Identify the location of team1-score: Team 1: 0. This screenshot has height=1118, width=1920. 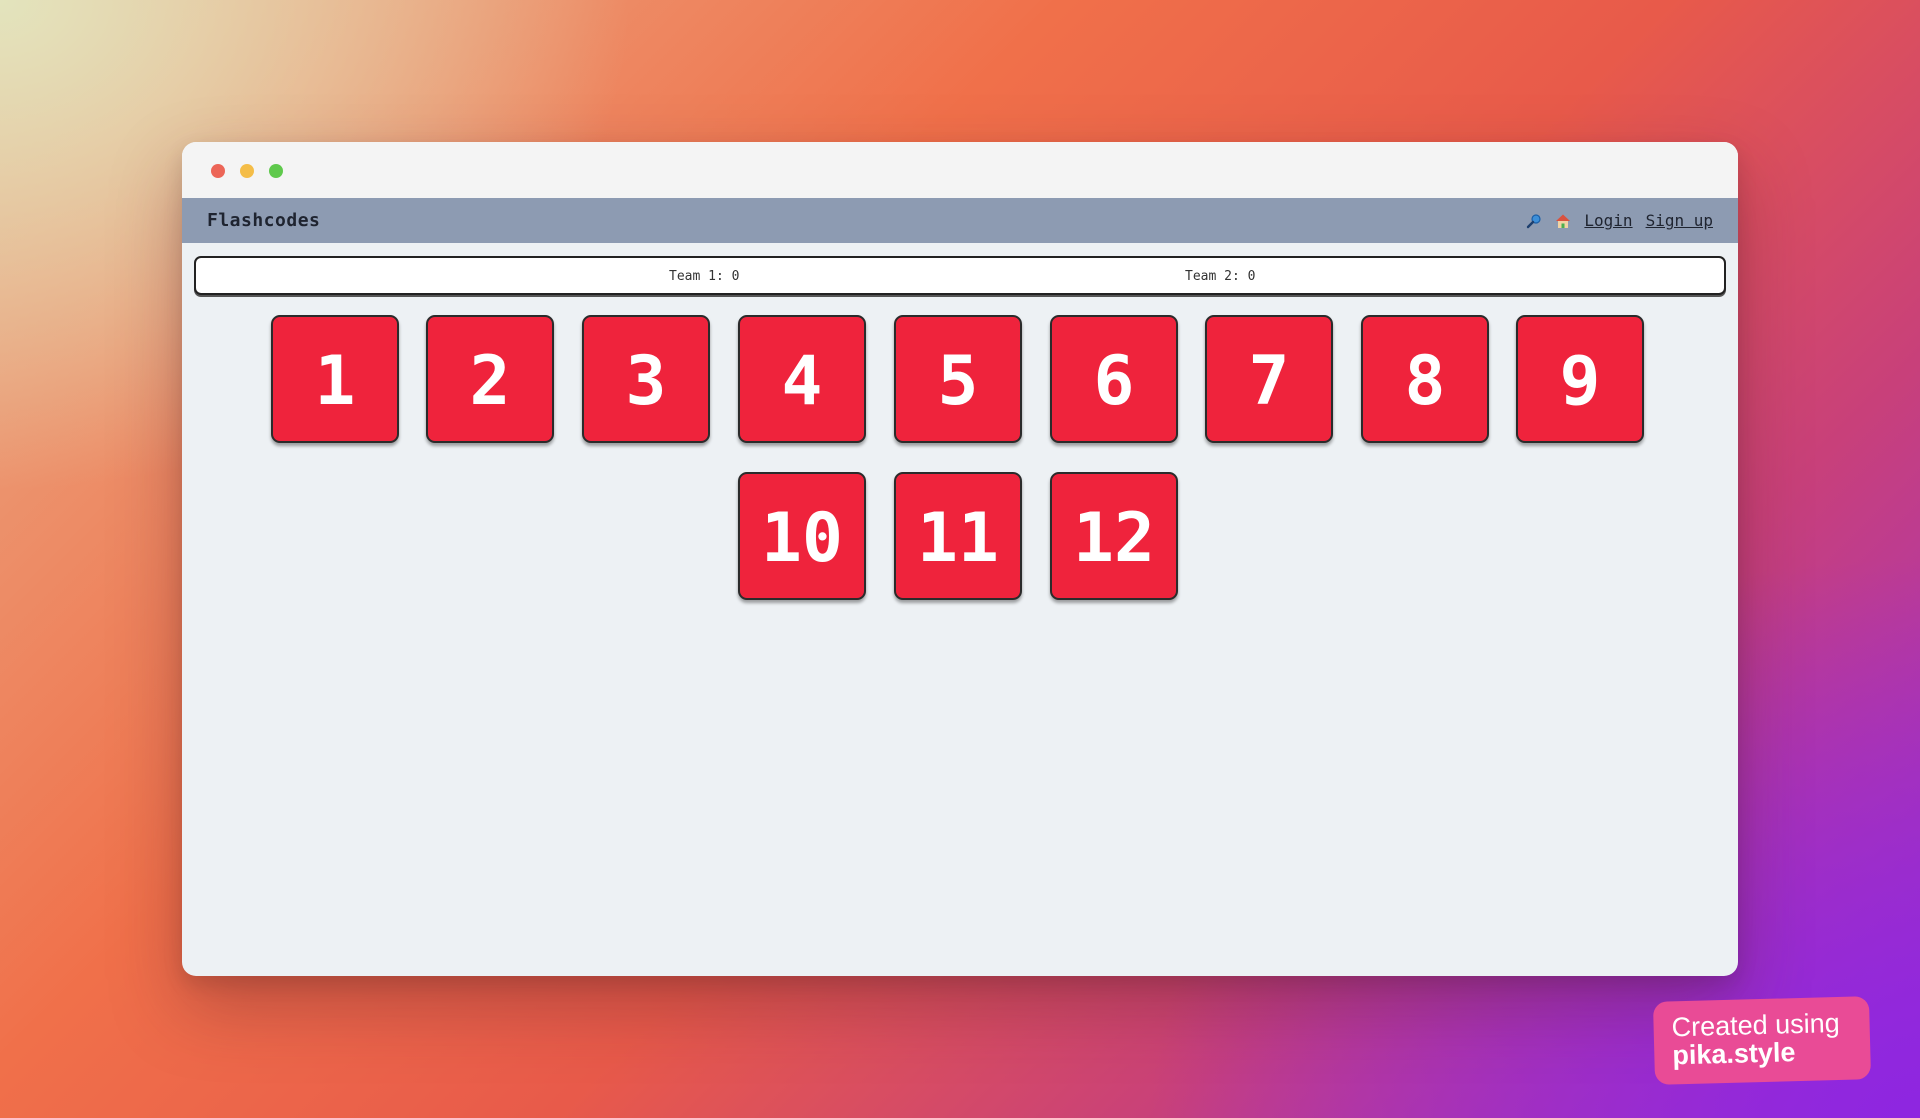
(704, 276).